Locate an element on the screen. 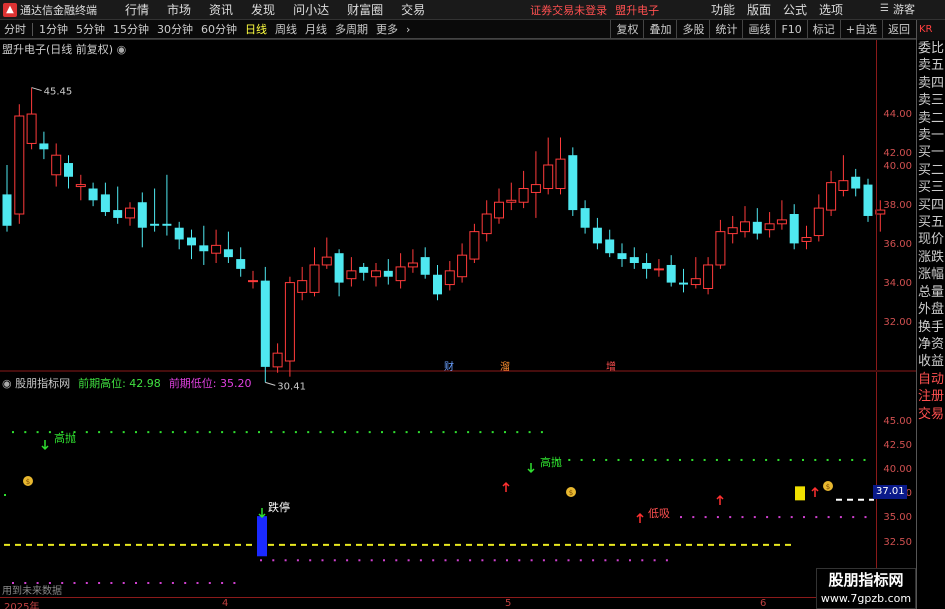 Image resolution: width=945 pixels, height=609 pixels. limit-down-bar is located at coordinates (262, 536).